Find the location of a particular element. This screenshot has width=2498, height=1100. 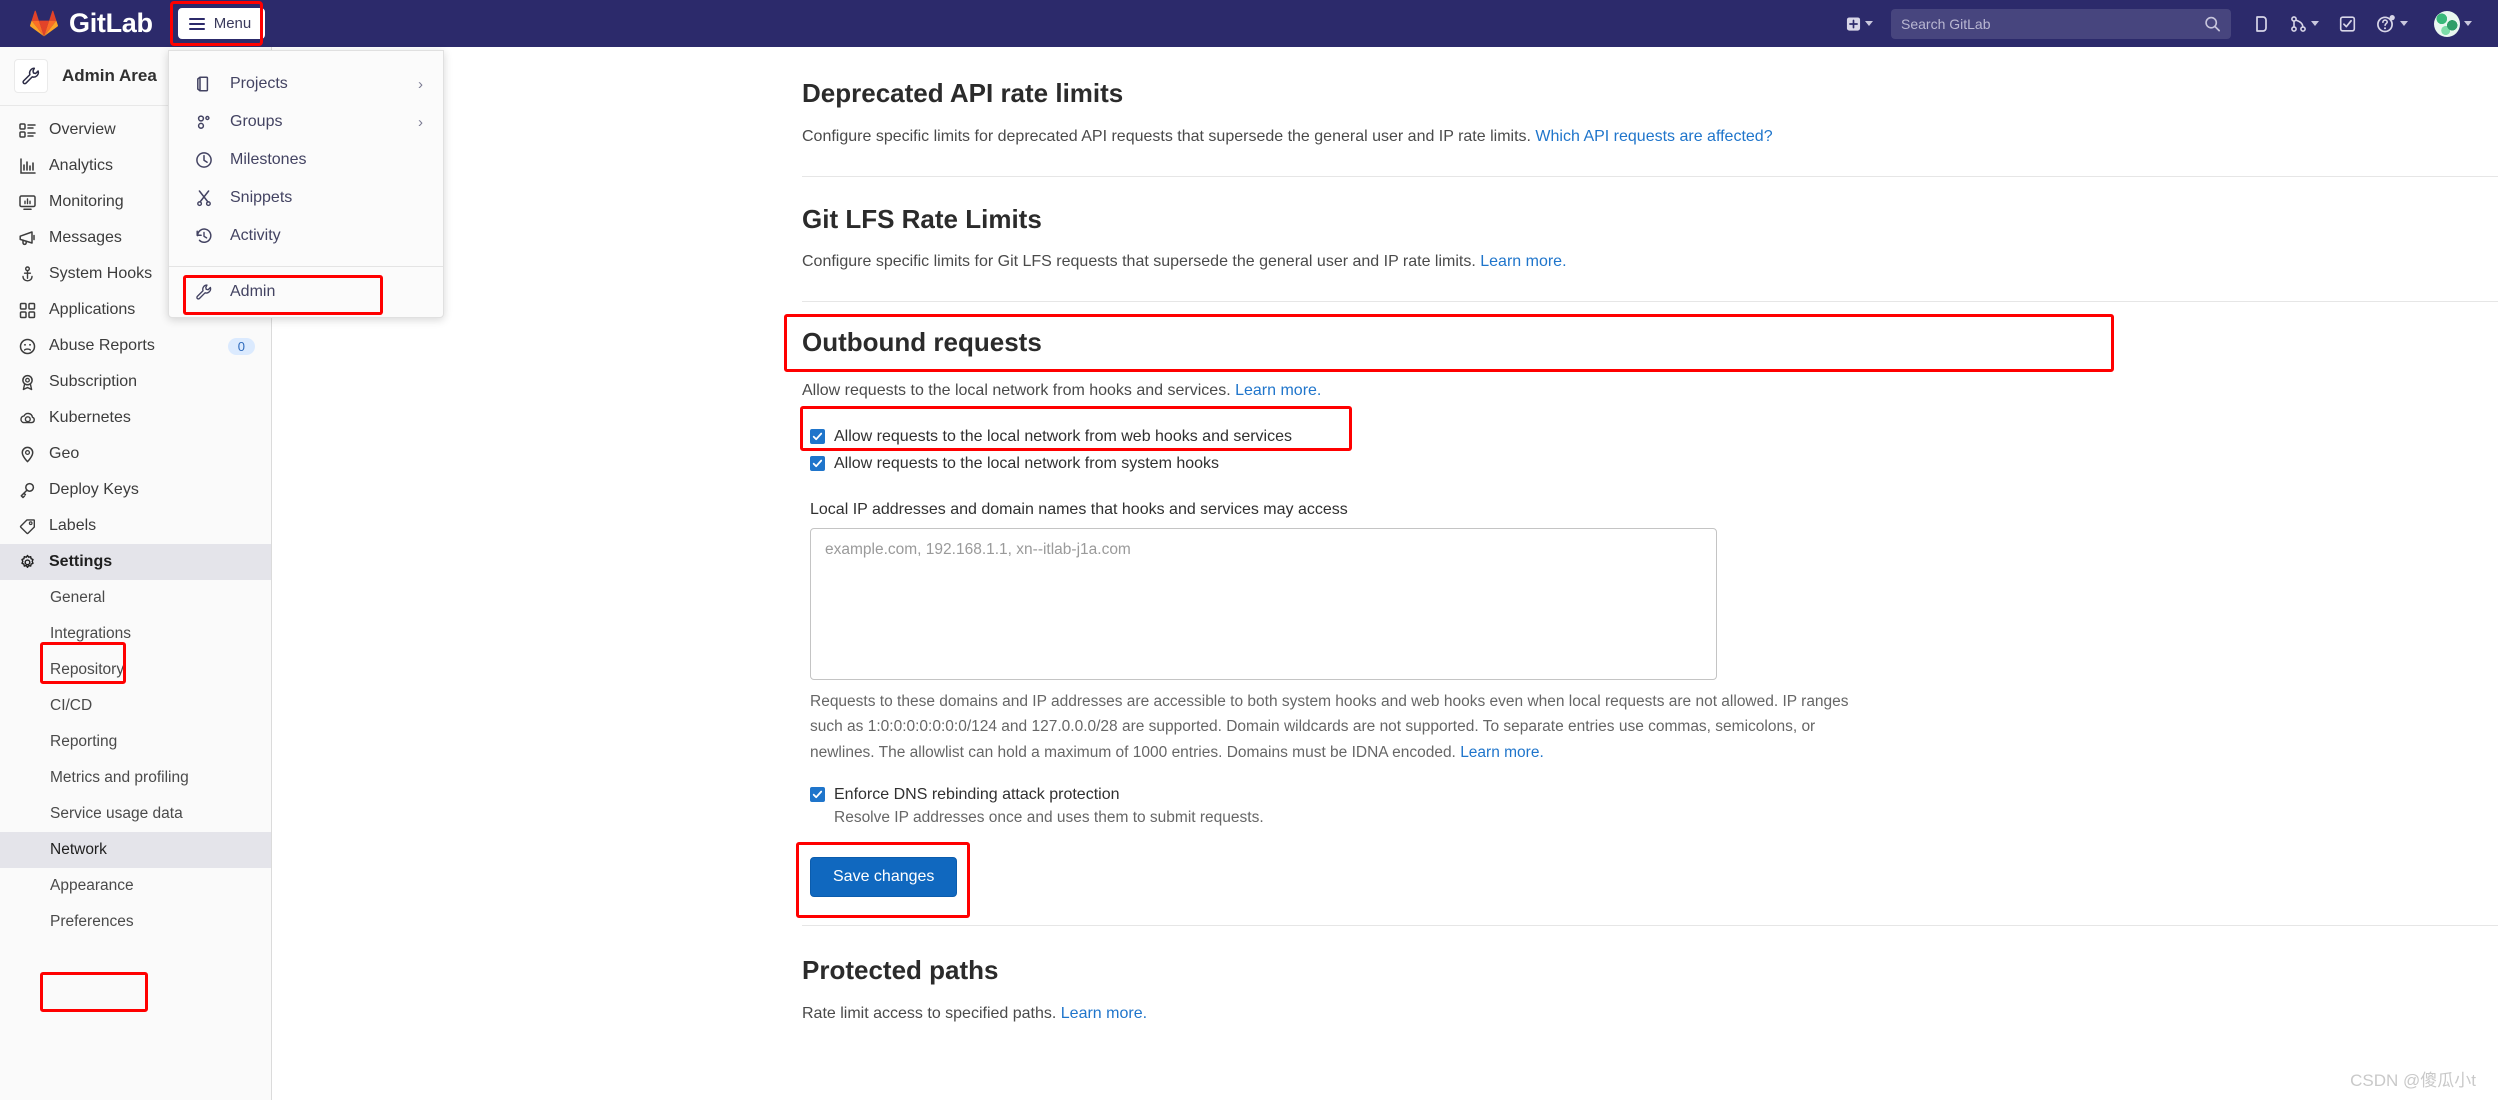

check-icon is located at coordinates (817, 463).